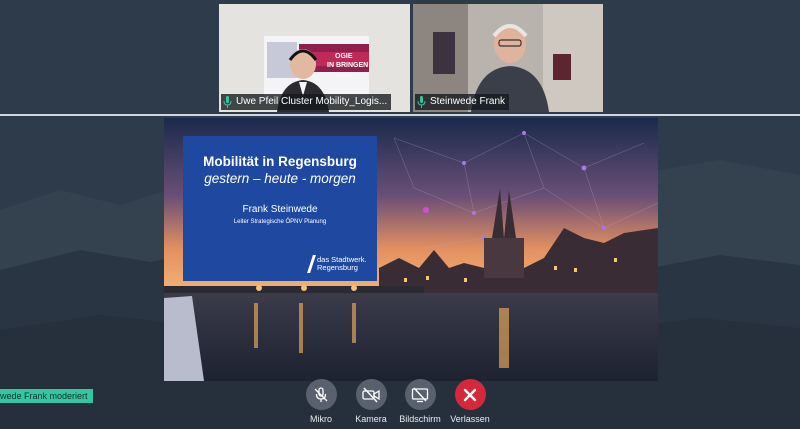 This screenshot has width=800, height=429. I want to click on participant-name-bar-2: Steinwede Frank, so click(462, 102).